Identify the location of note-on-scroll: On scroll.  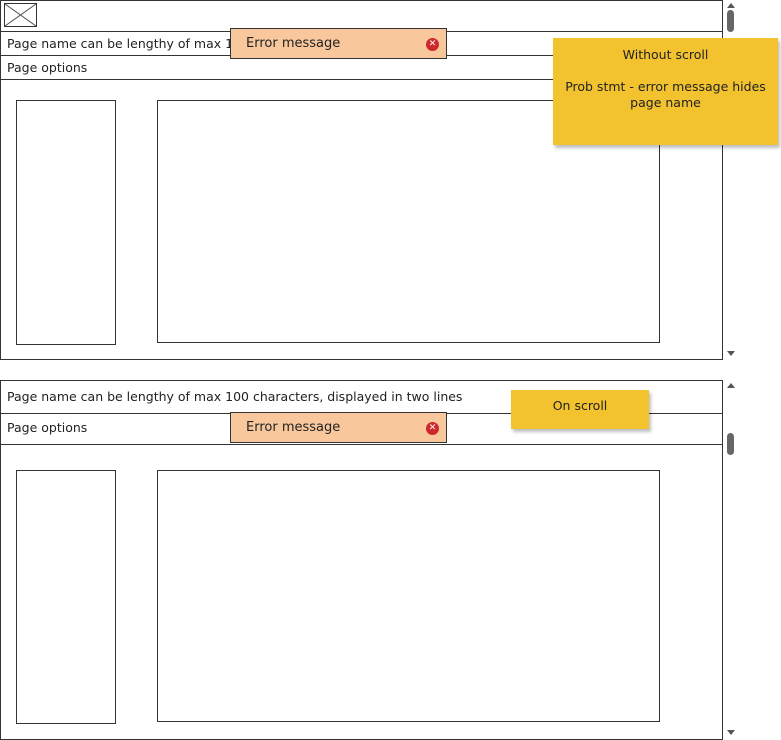
(580, 409).